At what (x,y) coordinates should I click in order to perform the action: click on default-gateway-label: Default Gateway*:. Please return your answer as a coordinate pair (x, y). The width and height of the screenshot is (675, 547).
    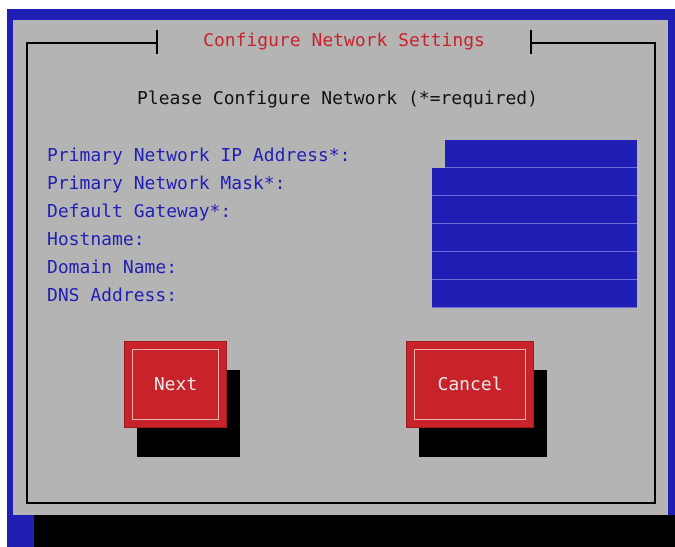
    Looking at the image, I should click on (139, 211).